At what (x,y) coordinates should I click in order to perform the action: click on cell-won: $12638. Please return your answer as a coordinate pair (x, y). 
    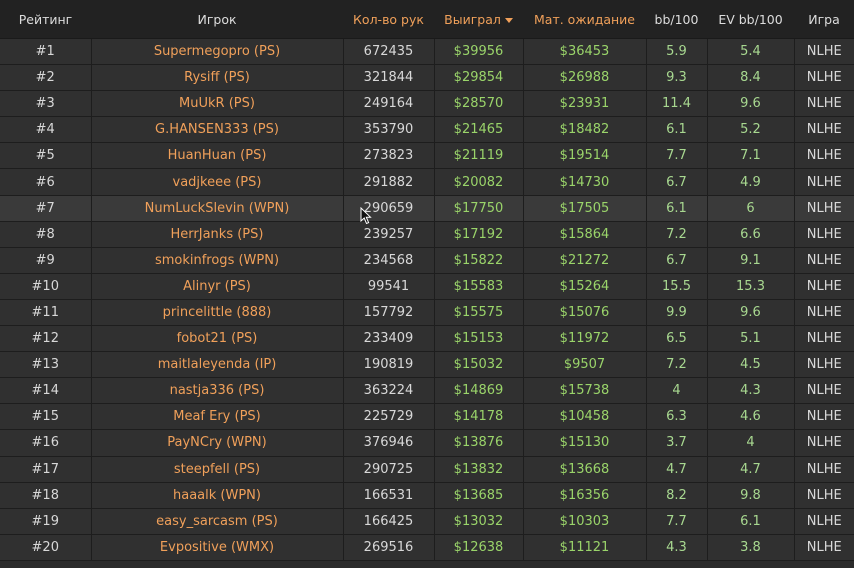
    Looking at the image, I should click on (479, 547).